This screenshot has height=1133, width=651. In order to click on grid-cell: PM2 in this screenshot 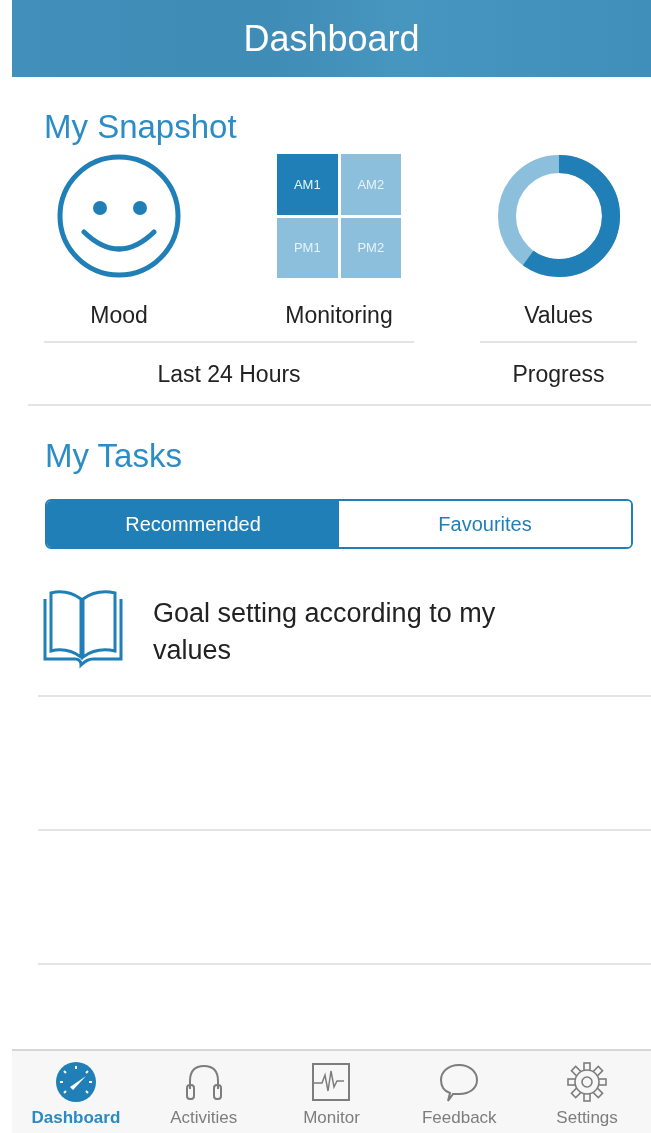, I will do `click(370, 247)`.